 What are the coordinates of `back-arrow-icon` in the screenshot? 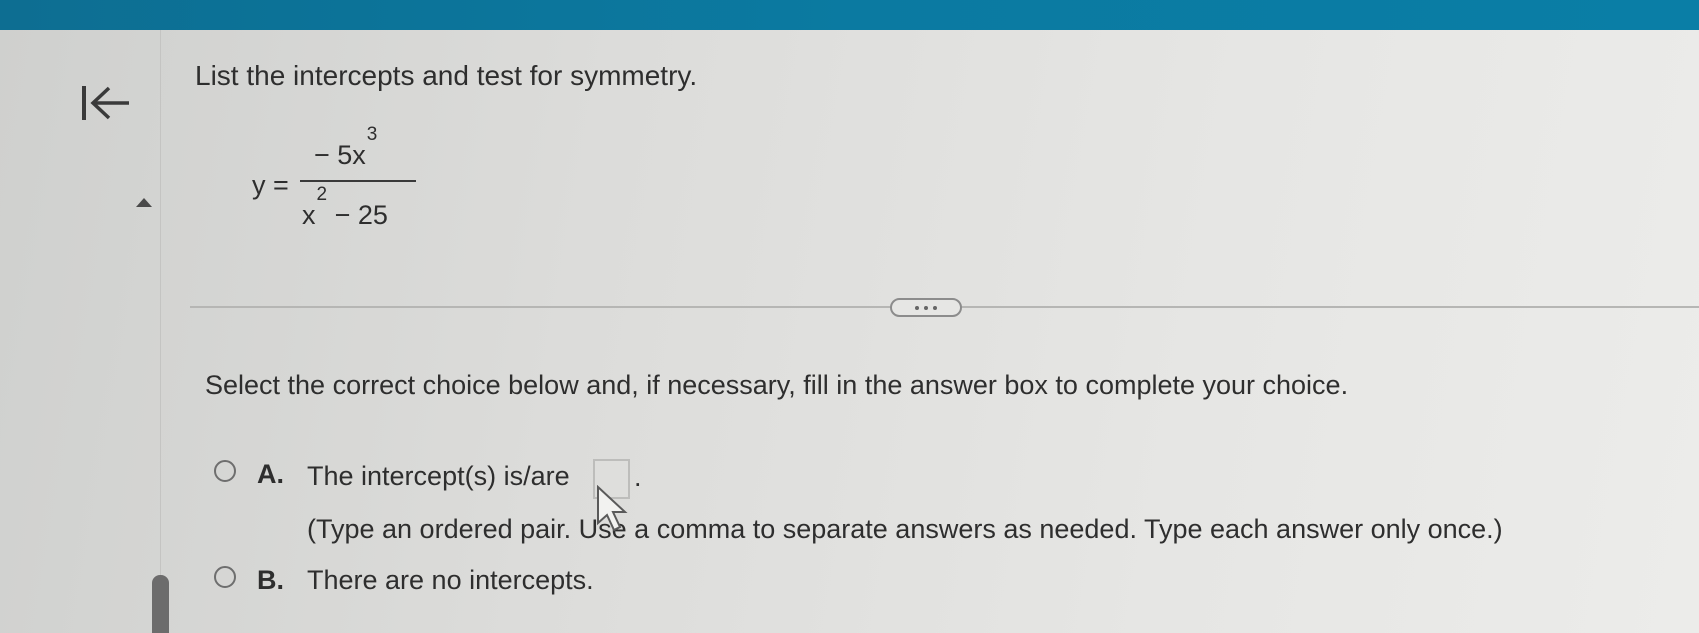 It's located at (105, 103).